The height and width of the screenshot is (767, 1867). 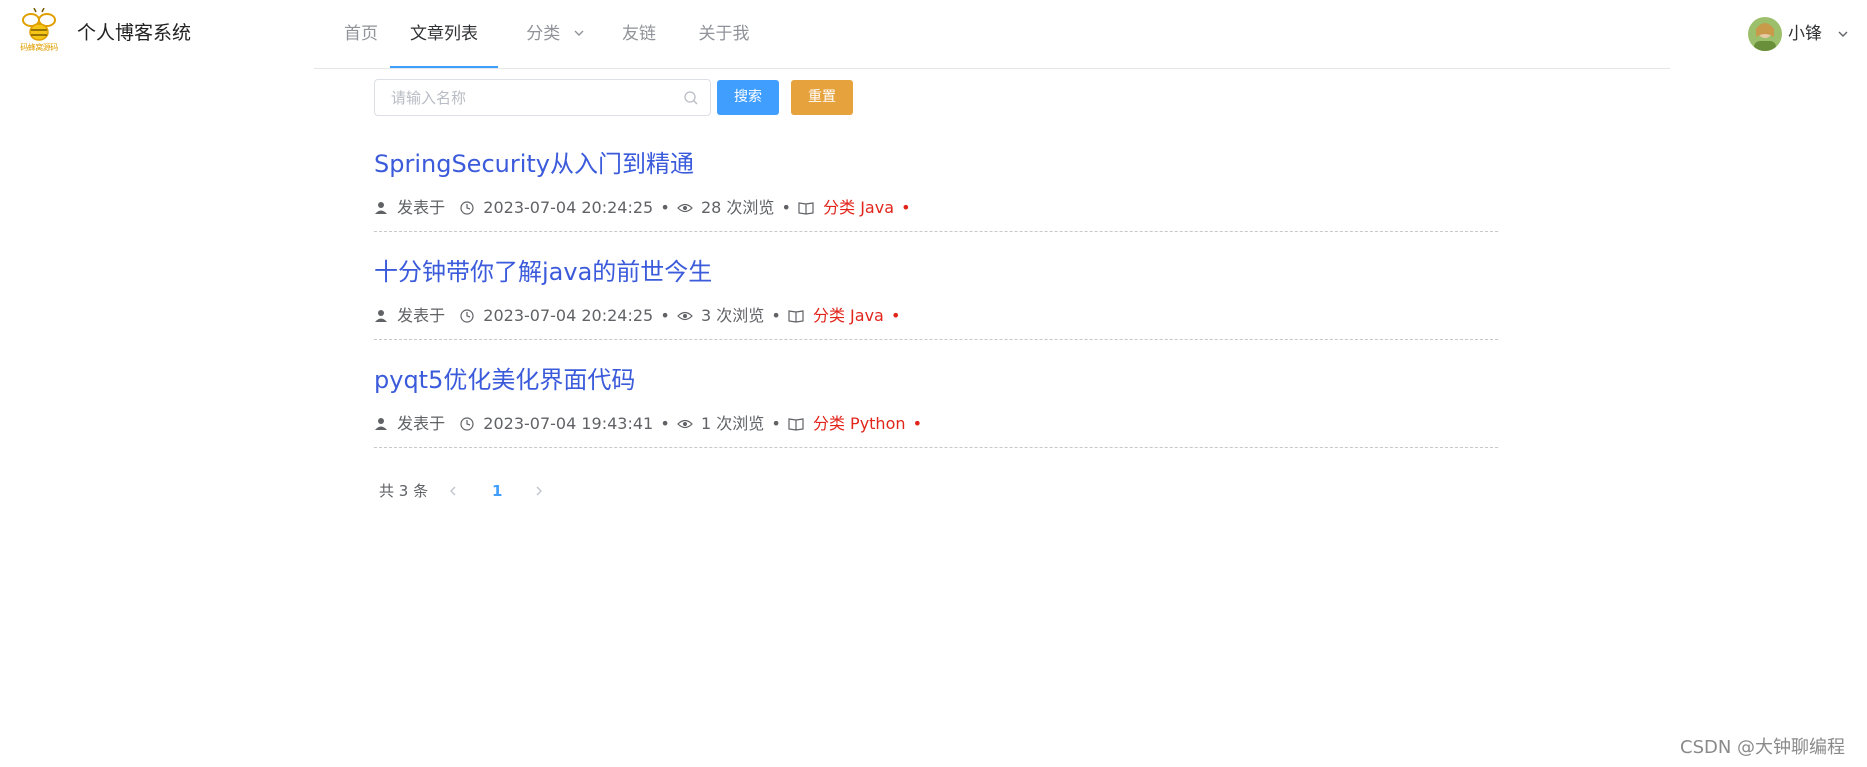 I want to click on nav-home-label: 首页, so click(x=361, y=34).